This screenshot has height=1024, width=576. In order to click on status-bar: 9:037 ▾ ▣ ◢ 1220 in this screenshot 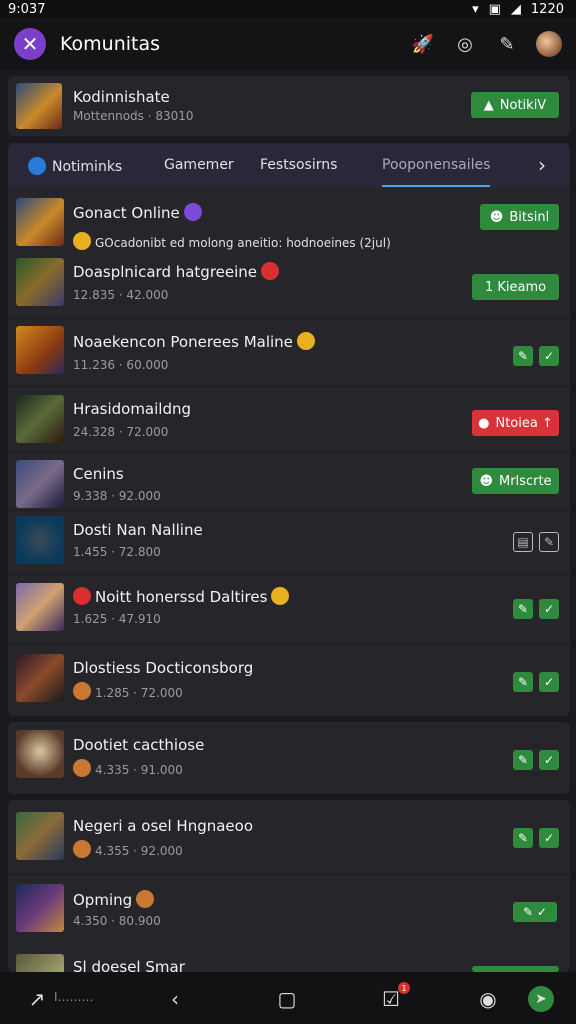, I will do `click(288, 9)`.